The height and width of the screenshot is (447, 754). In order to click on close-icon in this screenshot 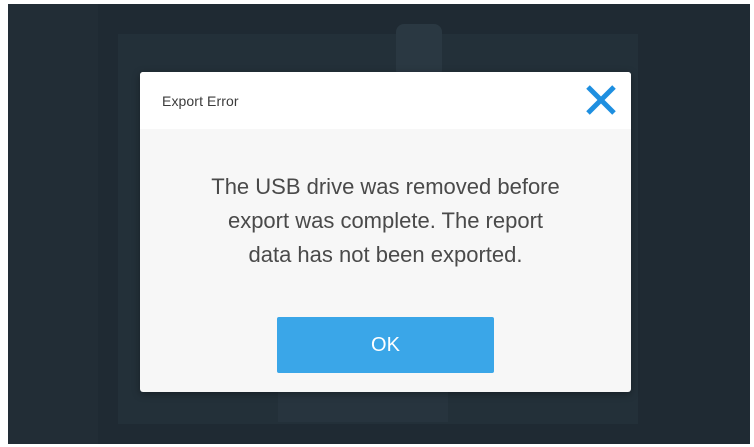, I will do `click(601, 100)`.